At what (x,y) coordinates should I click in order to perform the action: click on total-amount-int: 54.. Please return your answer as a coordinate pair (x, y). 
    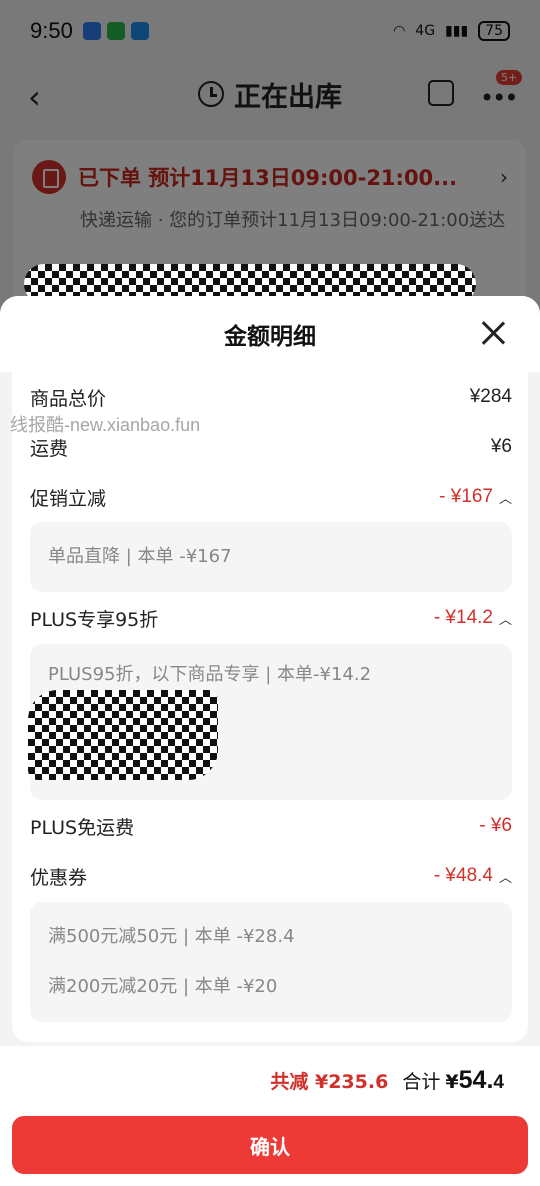
    Looking at the image, I should click on (476, 1080).